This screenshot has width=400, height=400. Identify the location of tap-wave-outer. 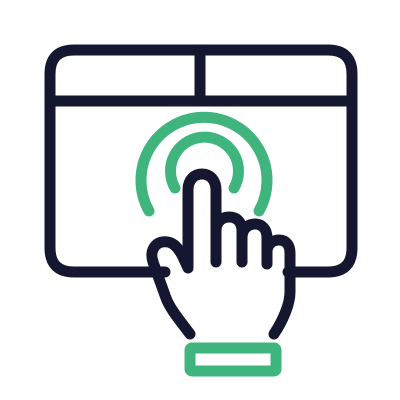
(204, 164).